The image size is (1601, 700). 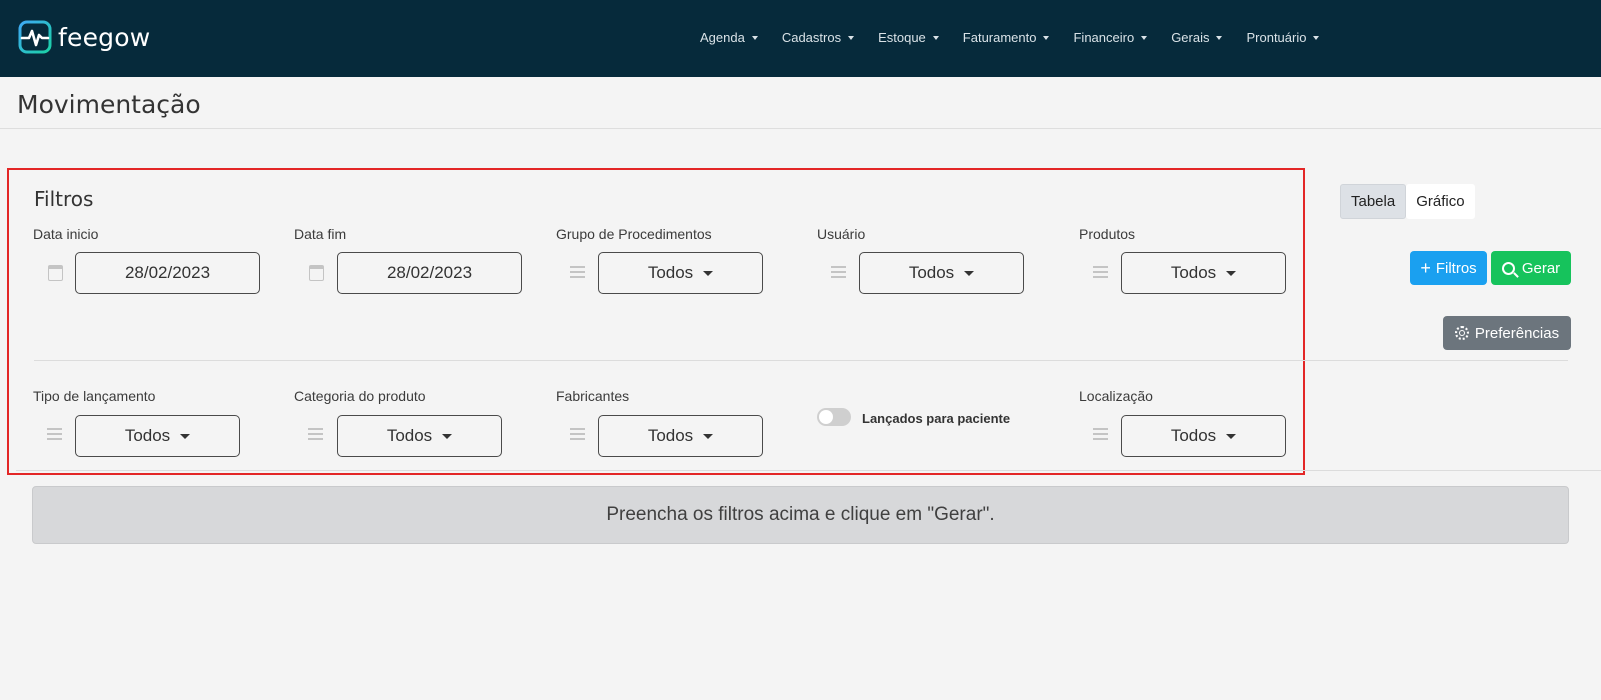 I want to click on lancados-paciente-toggle, so click(x=834, y=417).